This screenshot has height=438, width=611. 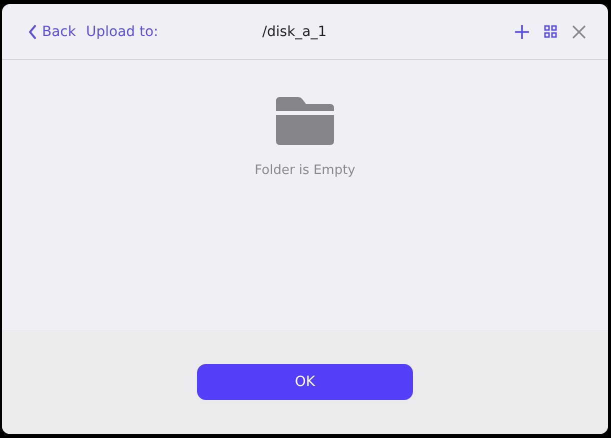 What do you see at coordinates (52, 32) in the screenshot?
I see `back-button: Back` at bounding box center [52, 32].